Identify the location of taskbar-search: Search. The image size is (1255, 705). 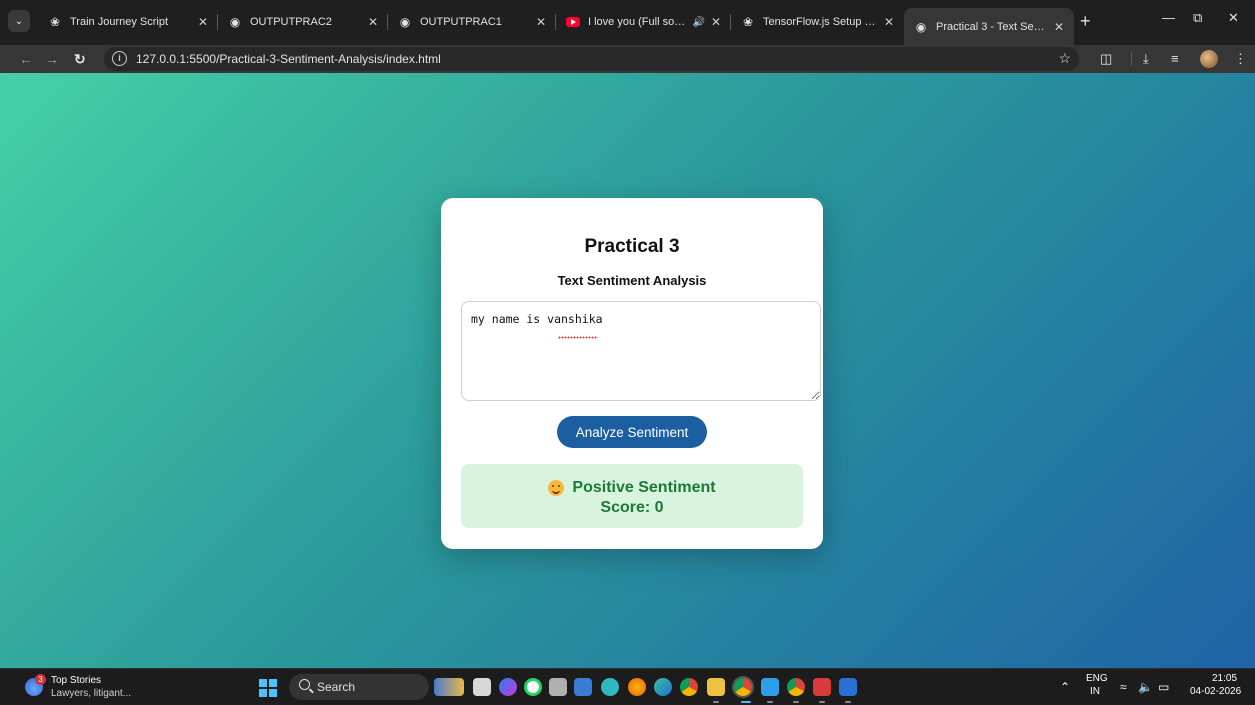
(359, 687).